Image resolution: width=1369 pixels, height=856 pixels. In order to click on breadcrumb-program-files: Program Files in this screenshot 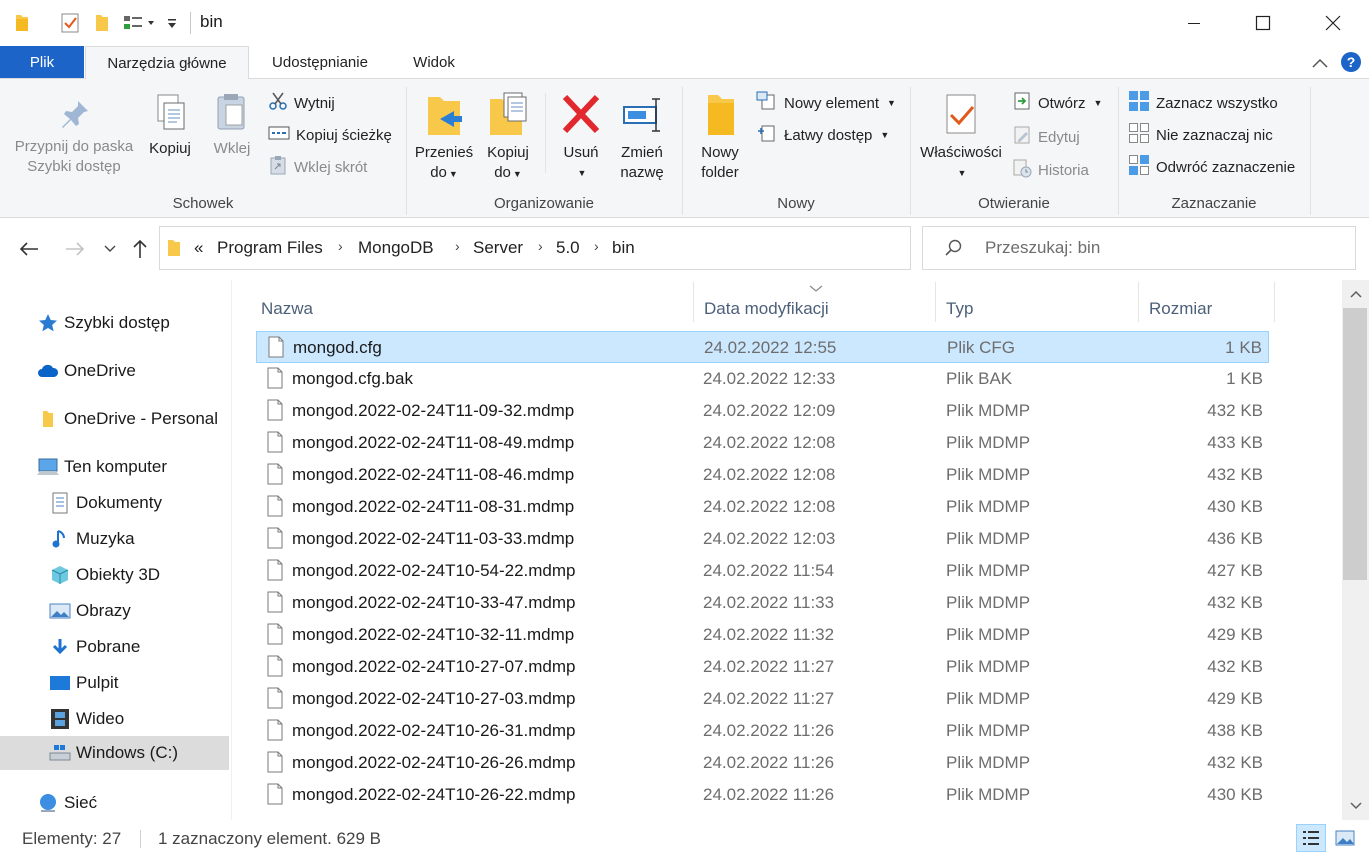, I will do `click(270, 248)`.